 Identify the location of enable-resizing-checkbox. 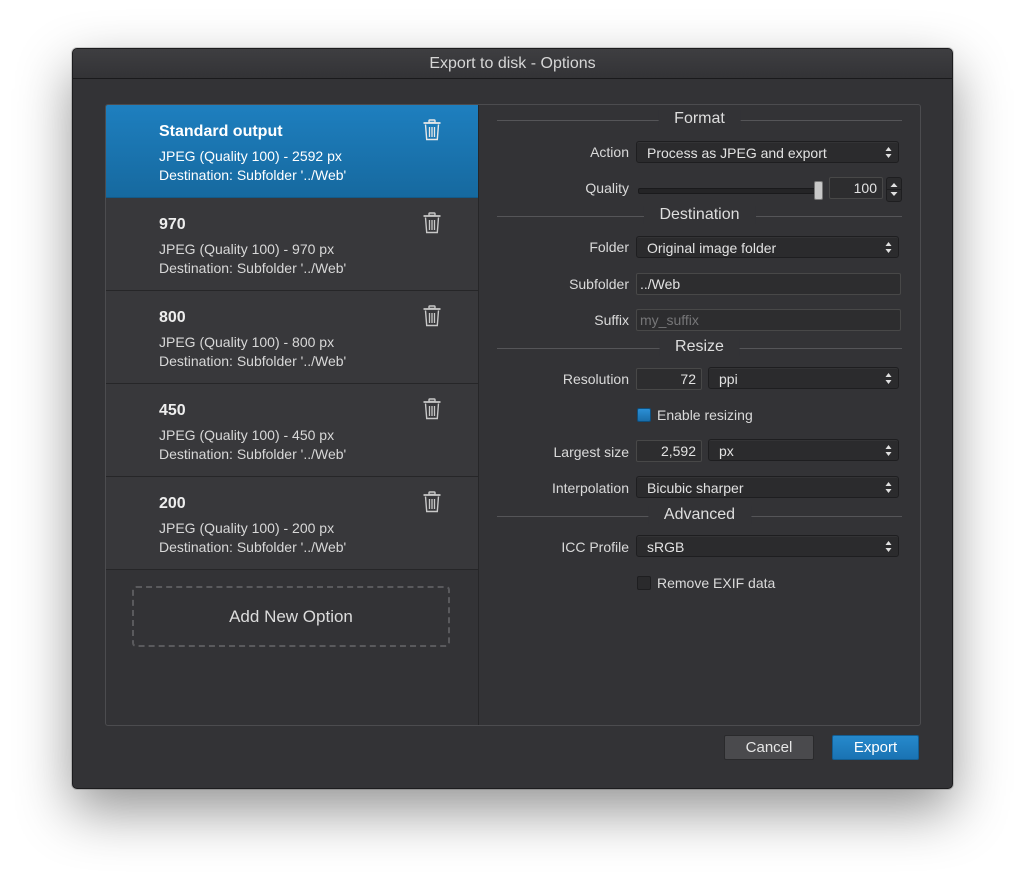
(644, 415).